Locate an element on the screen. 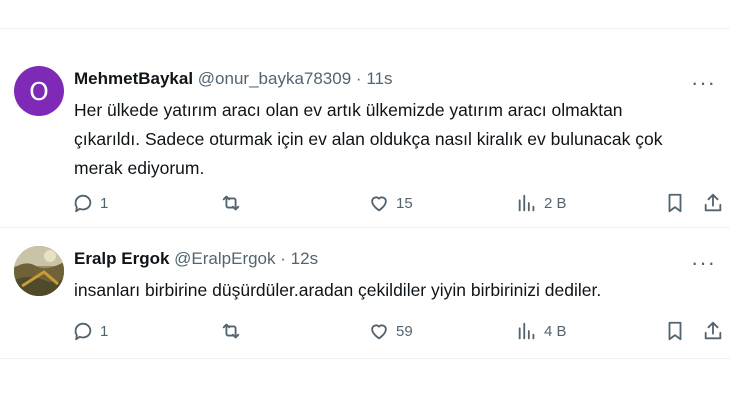  tweet-actions: 1 15 2 B is located at coordinates (396, 203).